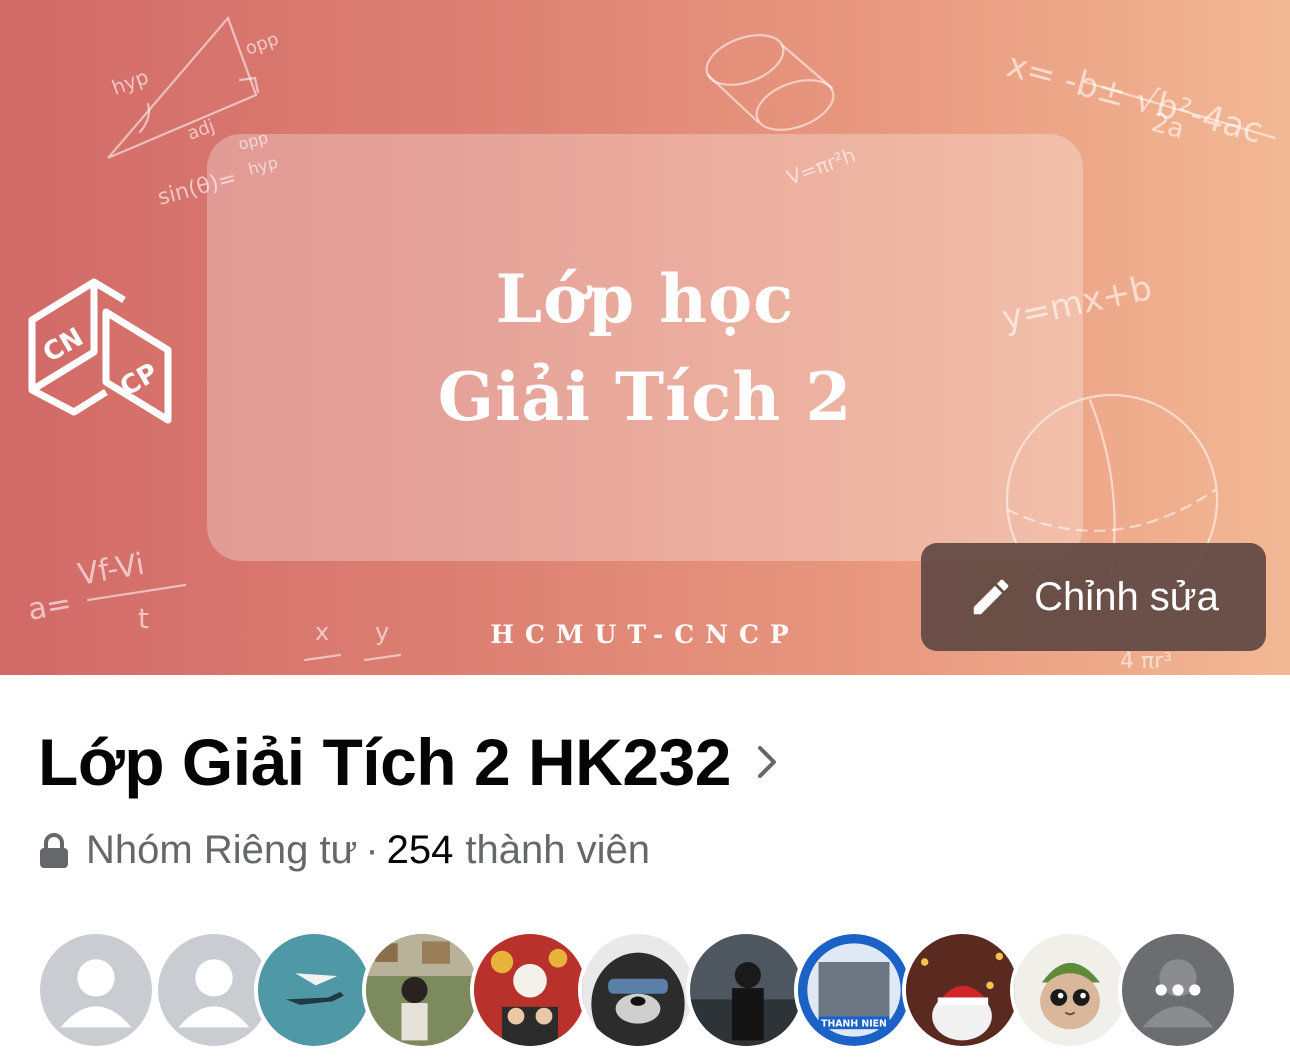 This screenshot has height=1064, width=1290. I want to click on cover-title-line1: Lớp học, so click(645, 299).